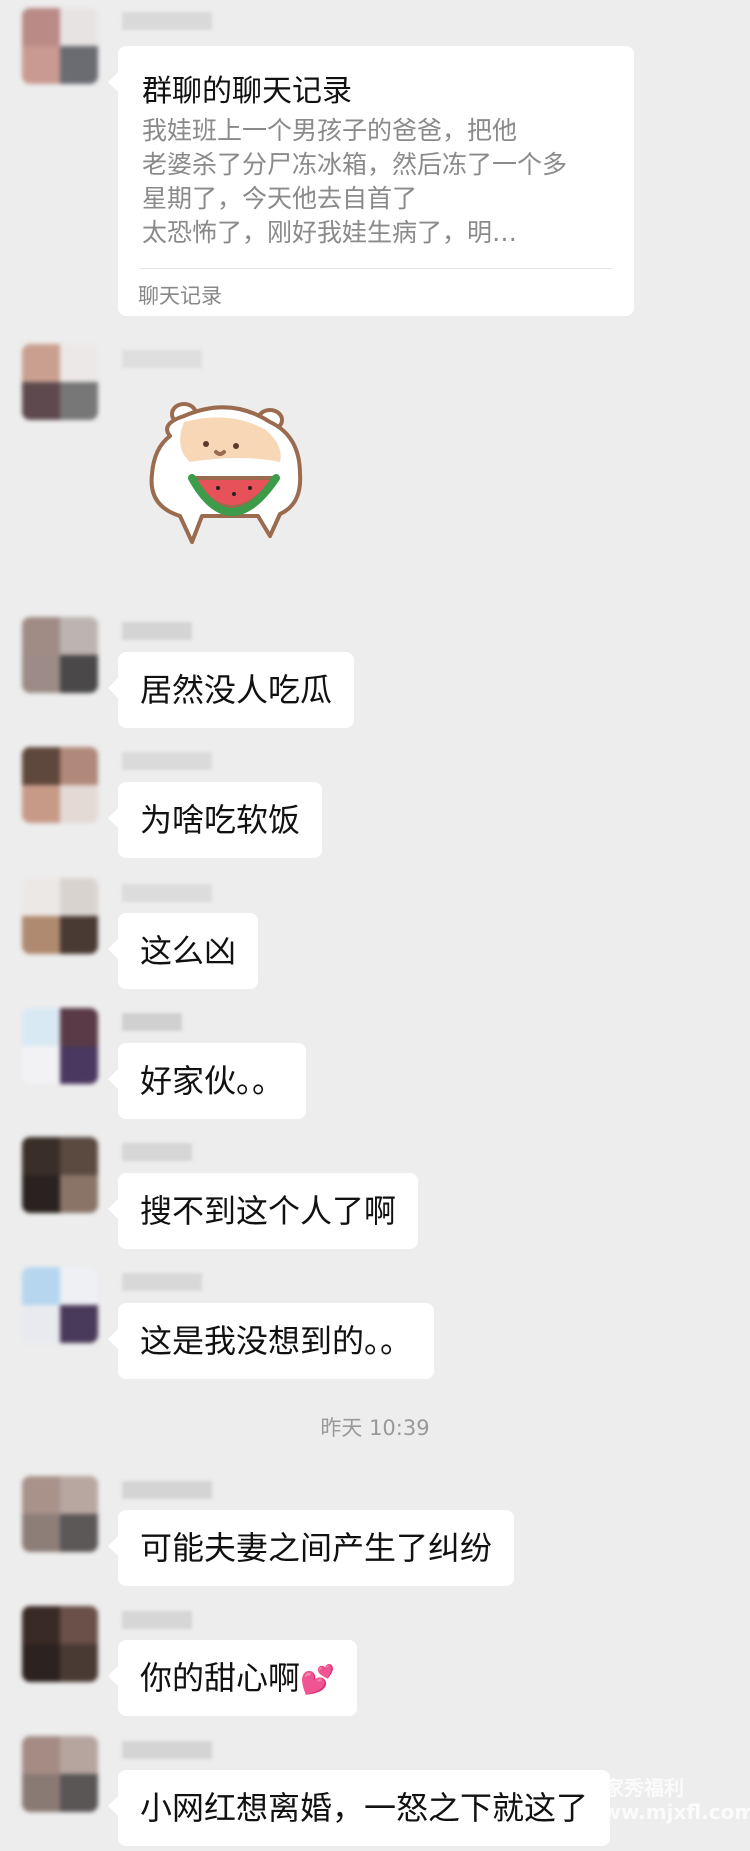 This screenshot has width=750, height=1851. What do you see at coordinates (247, 91) in the screenshot?
I see `card-title: 群聊的聊天记录` at bounding box center [247, 91].